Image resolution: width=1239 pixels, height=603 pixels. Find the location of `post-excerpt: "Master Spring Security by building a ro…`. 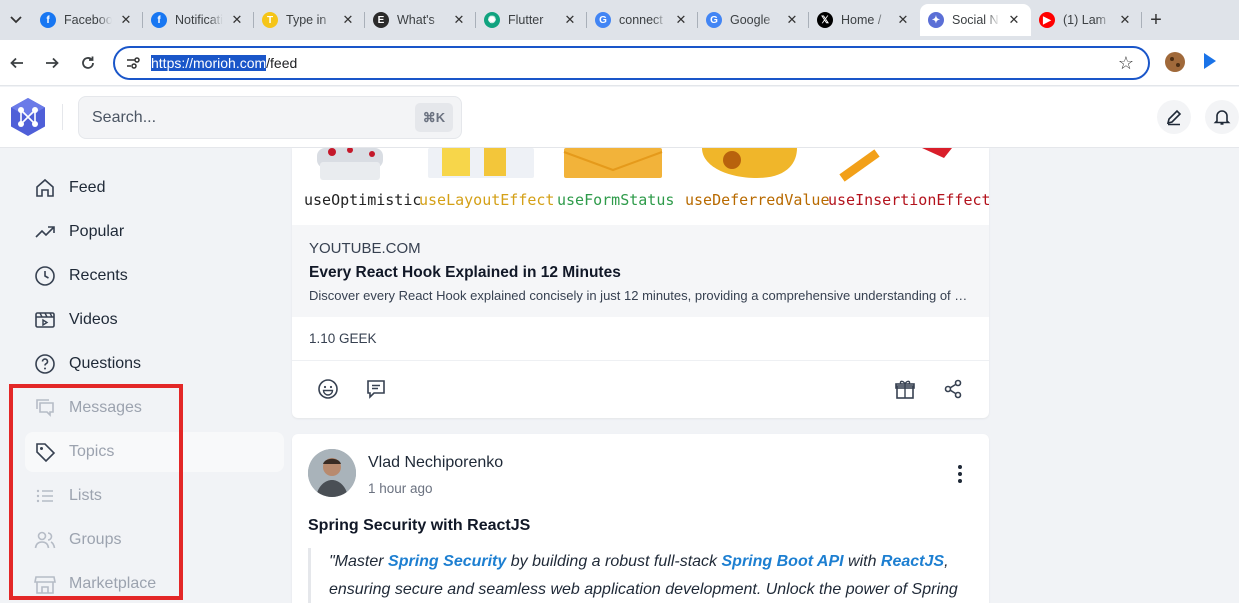

post-excerpt: "Master Spring Security by building a ro… is located at coordinates (641, 575).